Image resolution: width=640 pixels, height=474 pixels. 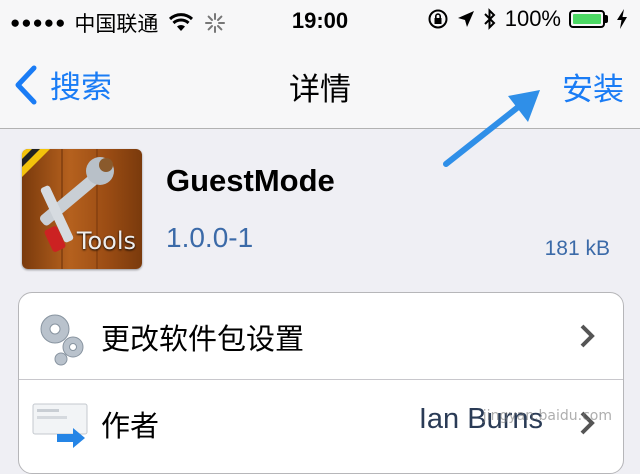 I want to click on row-label: 作者, so click(x=130, y=426).